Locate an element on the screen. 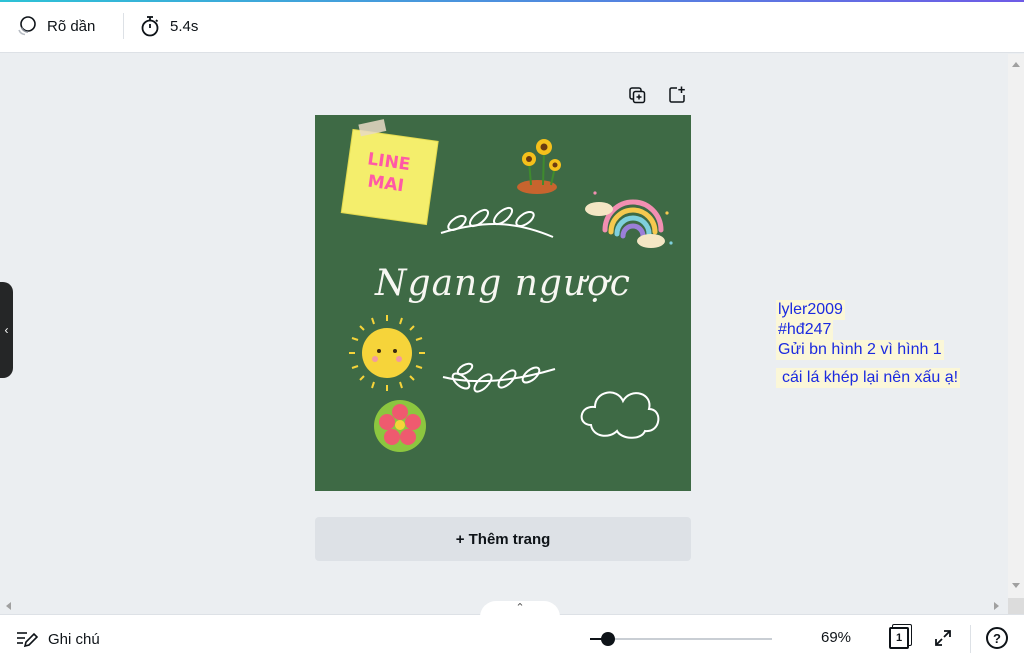  scroll-right-icon is located at coordinates (996, 606).